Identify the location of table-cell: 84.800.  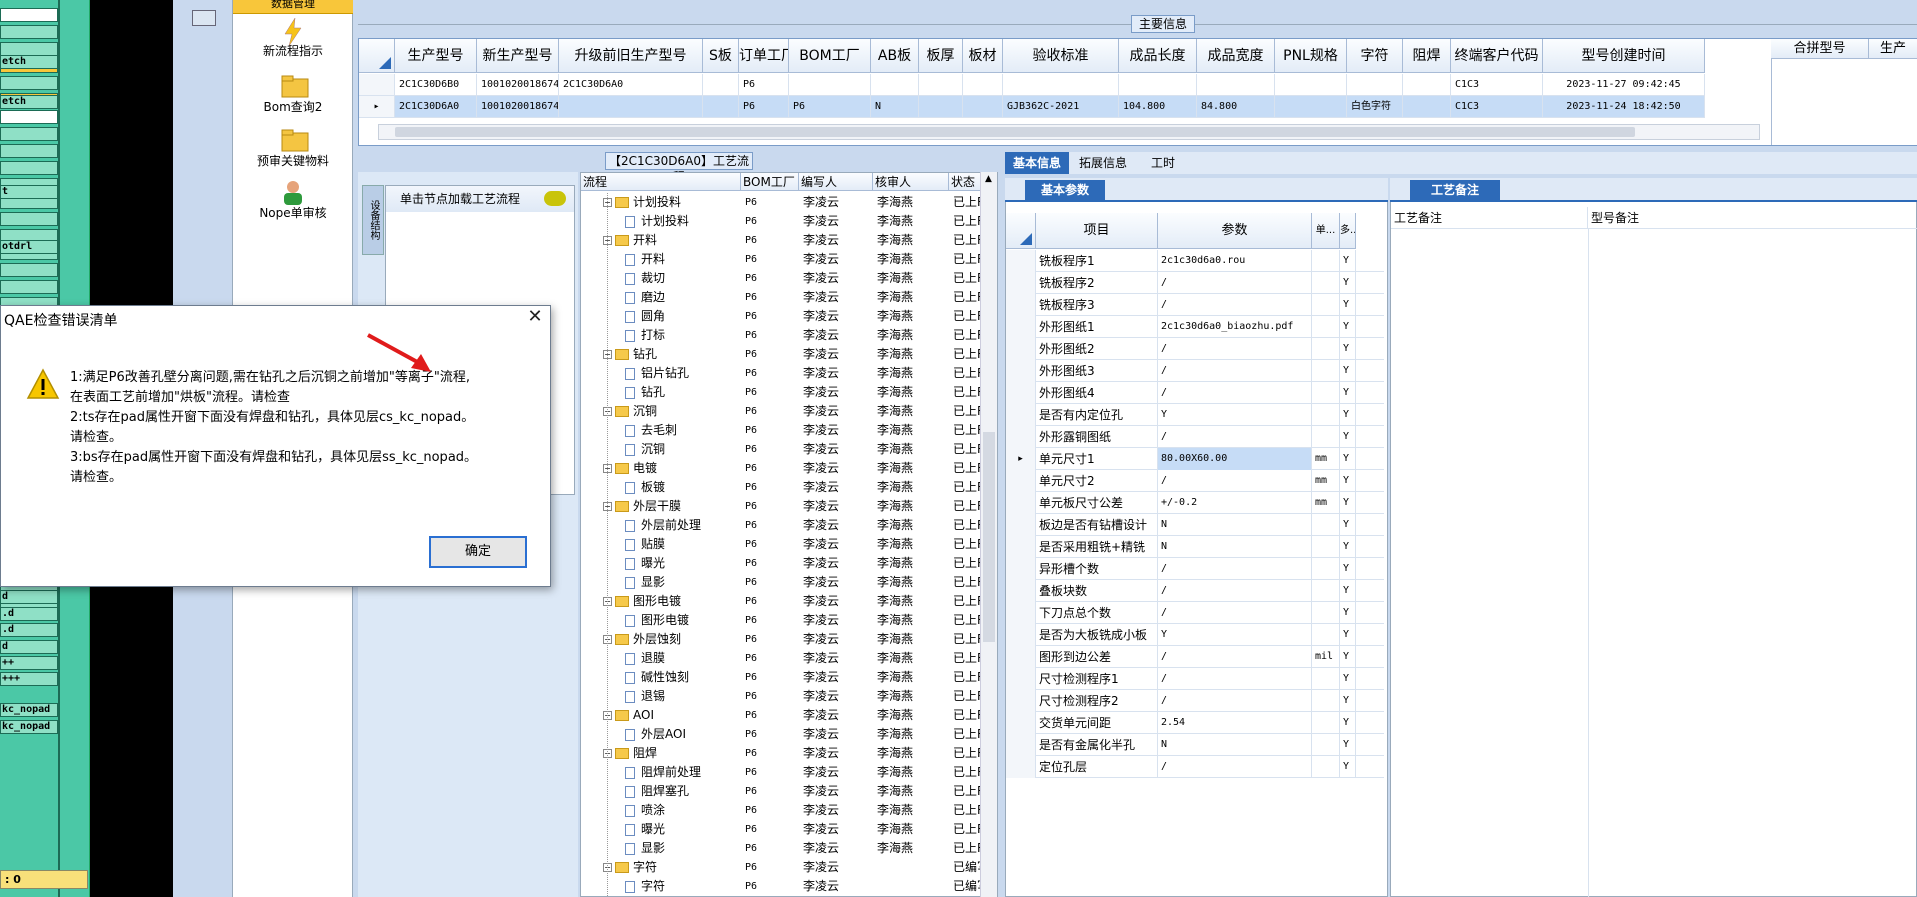
(1236, 107).